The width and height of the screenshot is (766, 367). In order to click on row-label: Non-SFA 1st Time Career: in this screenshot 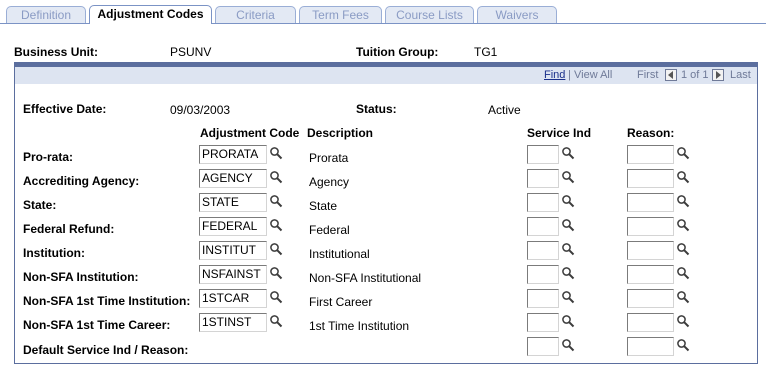, I will do `click(97, 325)`.